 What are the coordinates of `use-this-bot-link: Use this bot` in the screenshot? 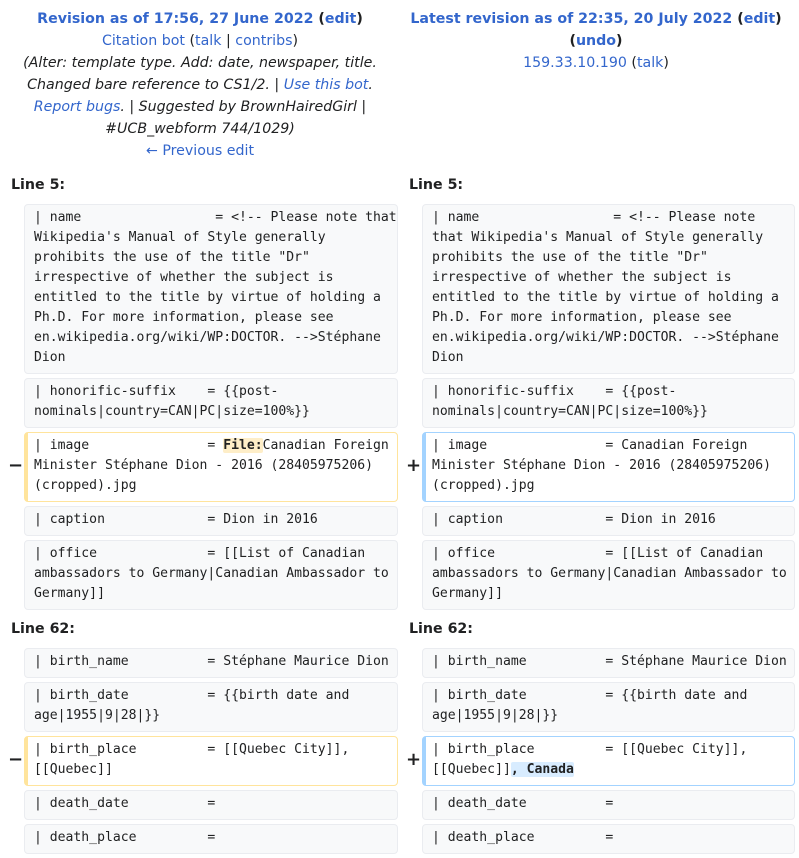 It's located at (326, 85).